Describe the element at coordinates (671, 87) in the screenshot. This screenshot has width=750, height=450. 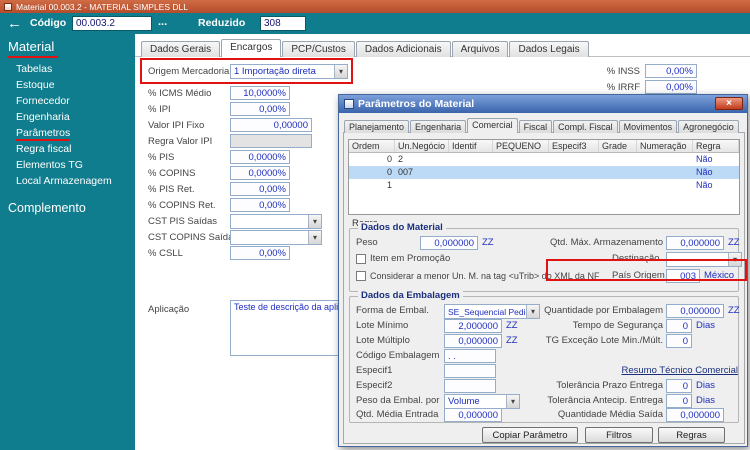
I see `irrf-input: 0,00%` at that location.